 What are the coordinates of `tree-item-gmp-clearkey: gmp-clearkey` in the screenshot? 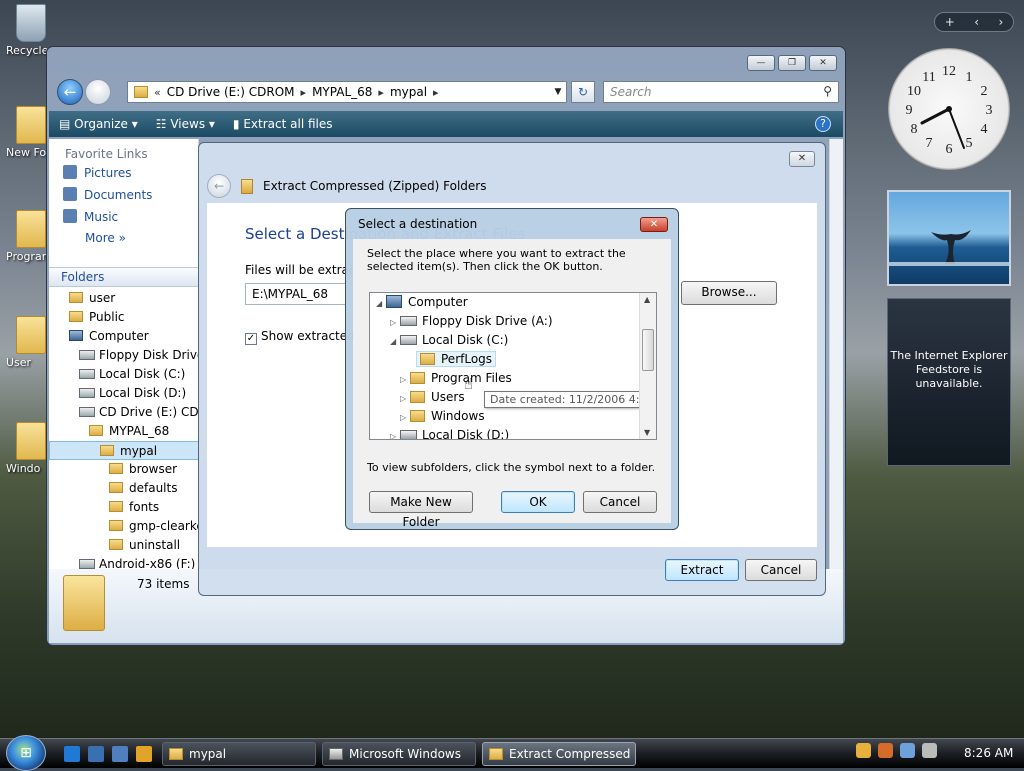 It's located at (124, 526).